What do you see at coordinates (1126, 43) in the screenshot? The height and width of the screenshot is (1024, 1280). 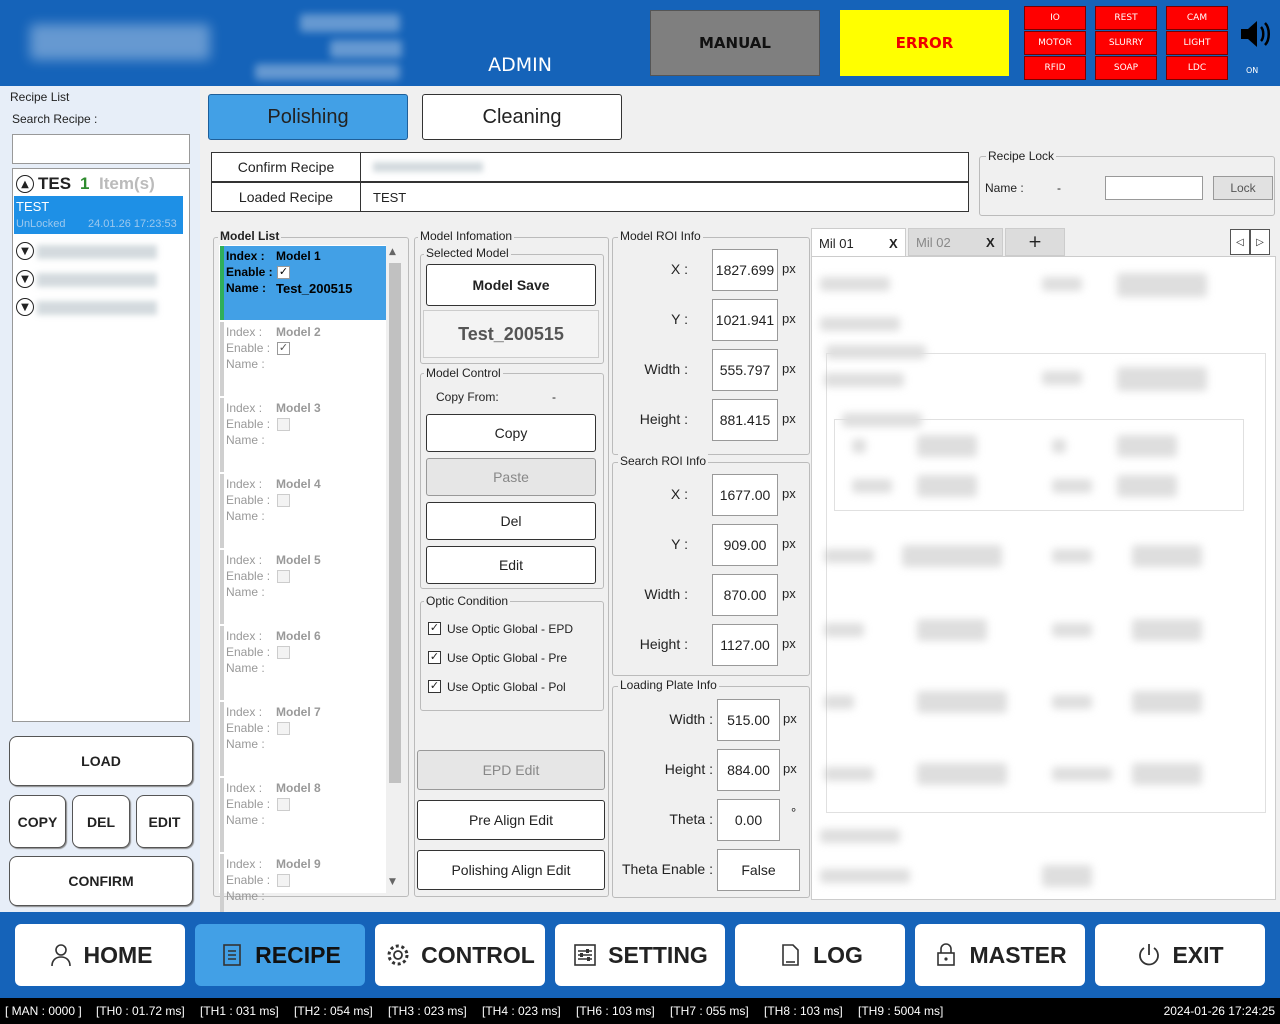 I see `status-slurry: SLURRY` at bounding box center [1126, 43].